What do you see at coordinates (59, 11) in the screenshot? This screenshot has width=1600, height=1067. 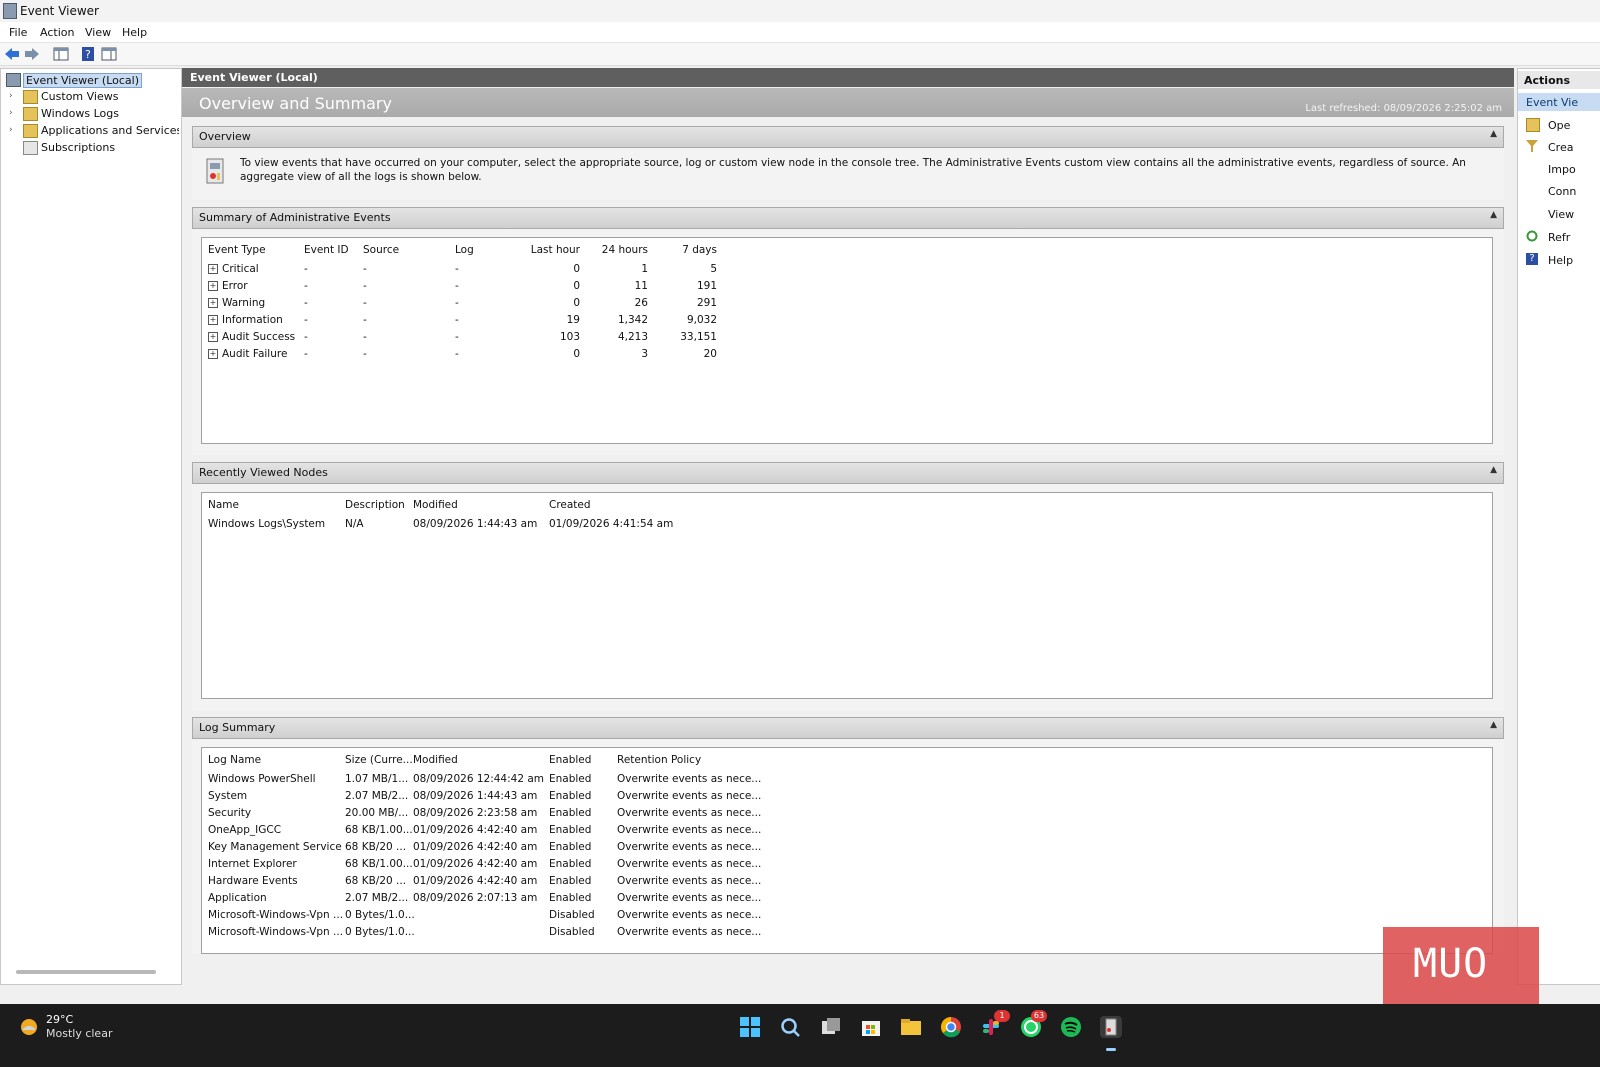 I see `window-title: Event Viewer` at bounding box center [59, 11].